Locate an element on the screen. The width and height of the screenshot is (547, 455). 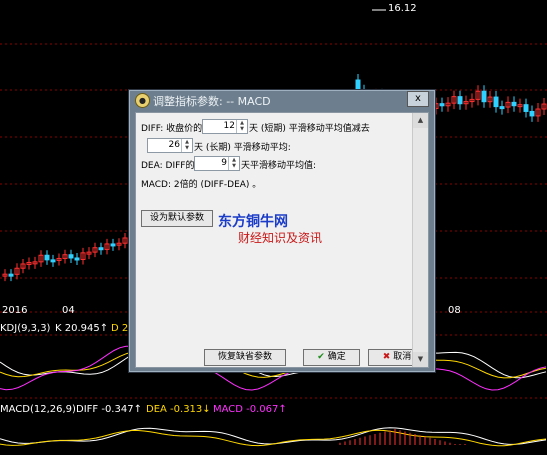
short-period-value: 12 is located at coordinates (229, 126).